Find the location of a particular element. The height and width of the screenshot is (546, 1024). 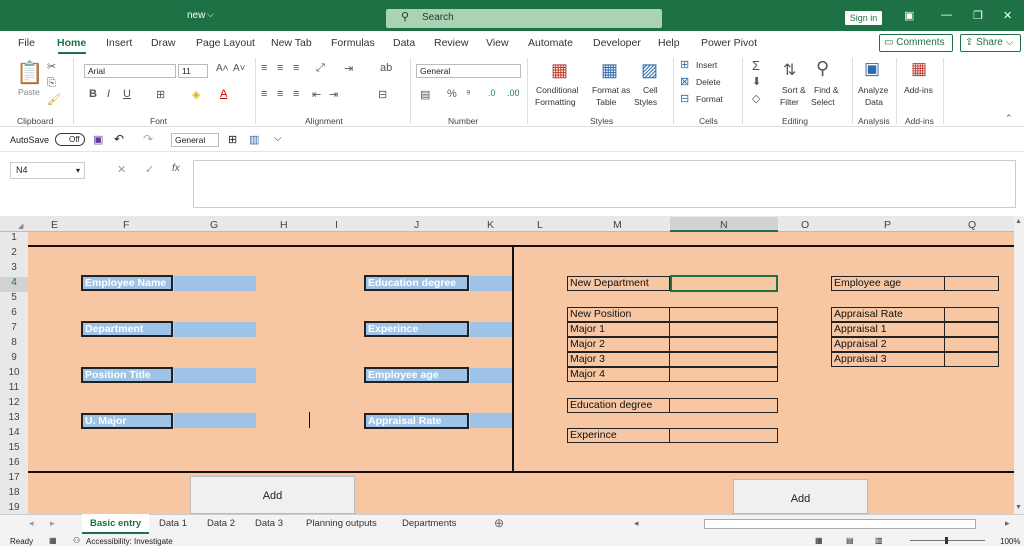

sign-in-button: Sign in is located at coordinates (863, 18).